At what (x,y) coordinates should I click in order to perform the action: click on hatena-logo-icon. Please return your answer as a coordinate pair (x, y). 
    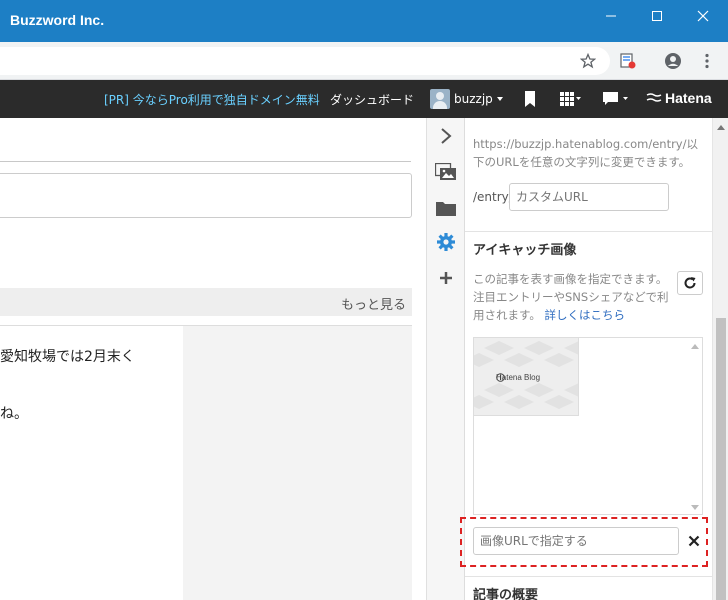
    Looking at the image, I should click on (654, 97).